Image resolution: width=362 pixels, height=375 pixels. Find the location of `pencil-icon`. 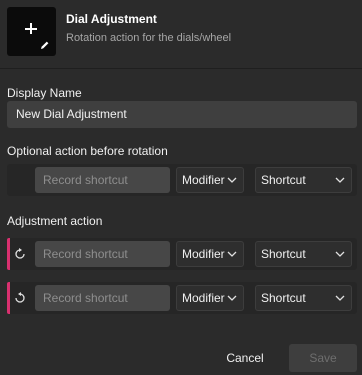

pencil-icon is located at coordinates (45, 45).